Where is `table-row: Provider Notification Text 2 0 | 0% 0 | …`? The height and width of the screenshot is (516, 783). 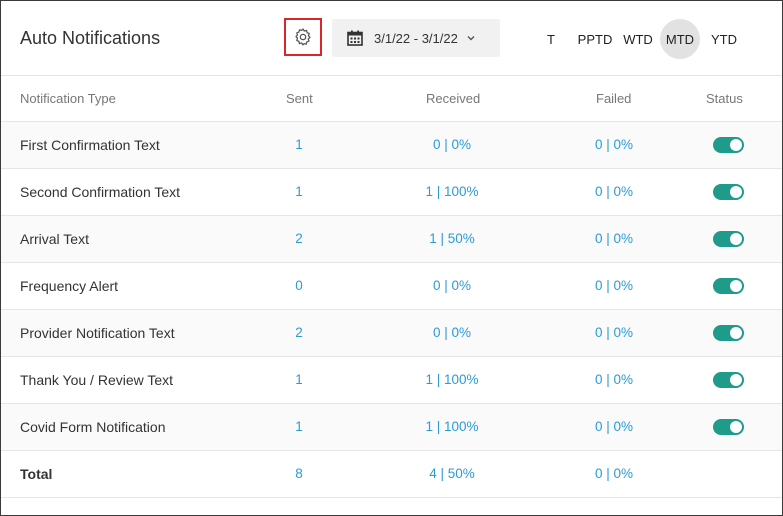 table-row: Provider Notification Text 2 0 | 0% 0 | … is located at coordinates (391, 333).